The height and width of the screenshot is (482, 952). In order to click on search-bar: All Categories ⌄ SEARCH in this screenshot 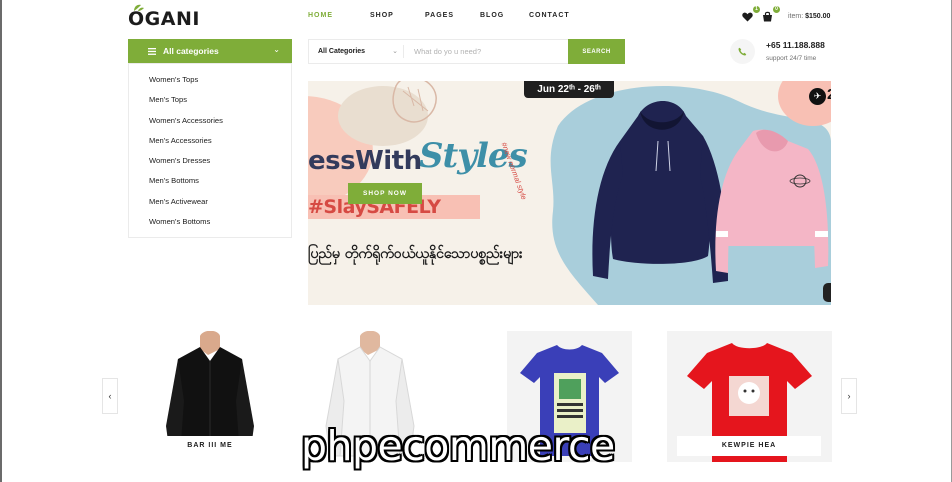, I will do `click(466, 51)`.